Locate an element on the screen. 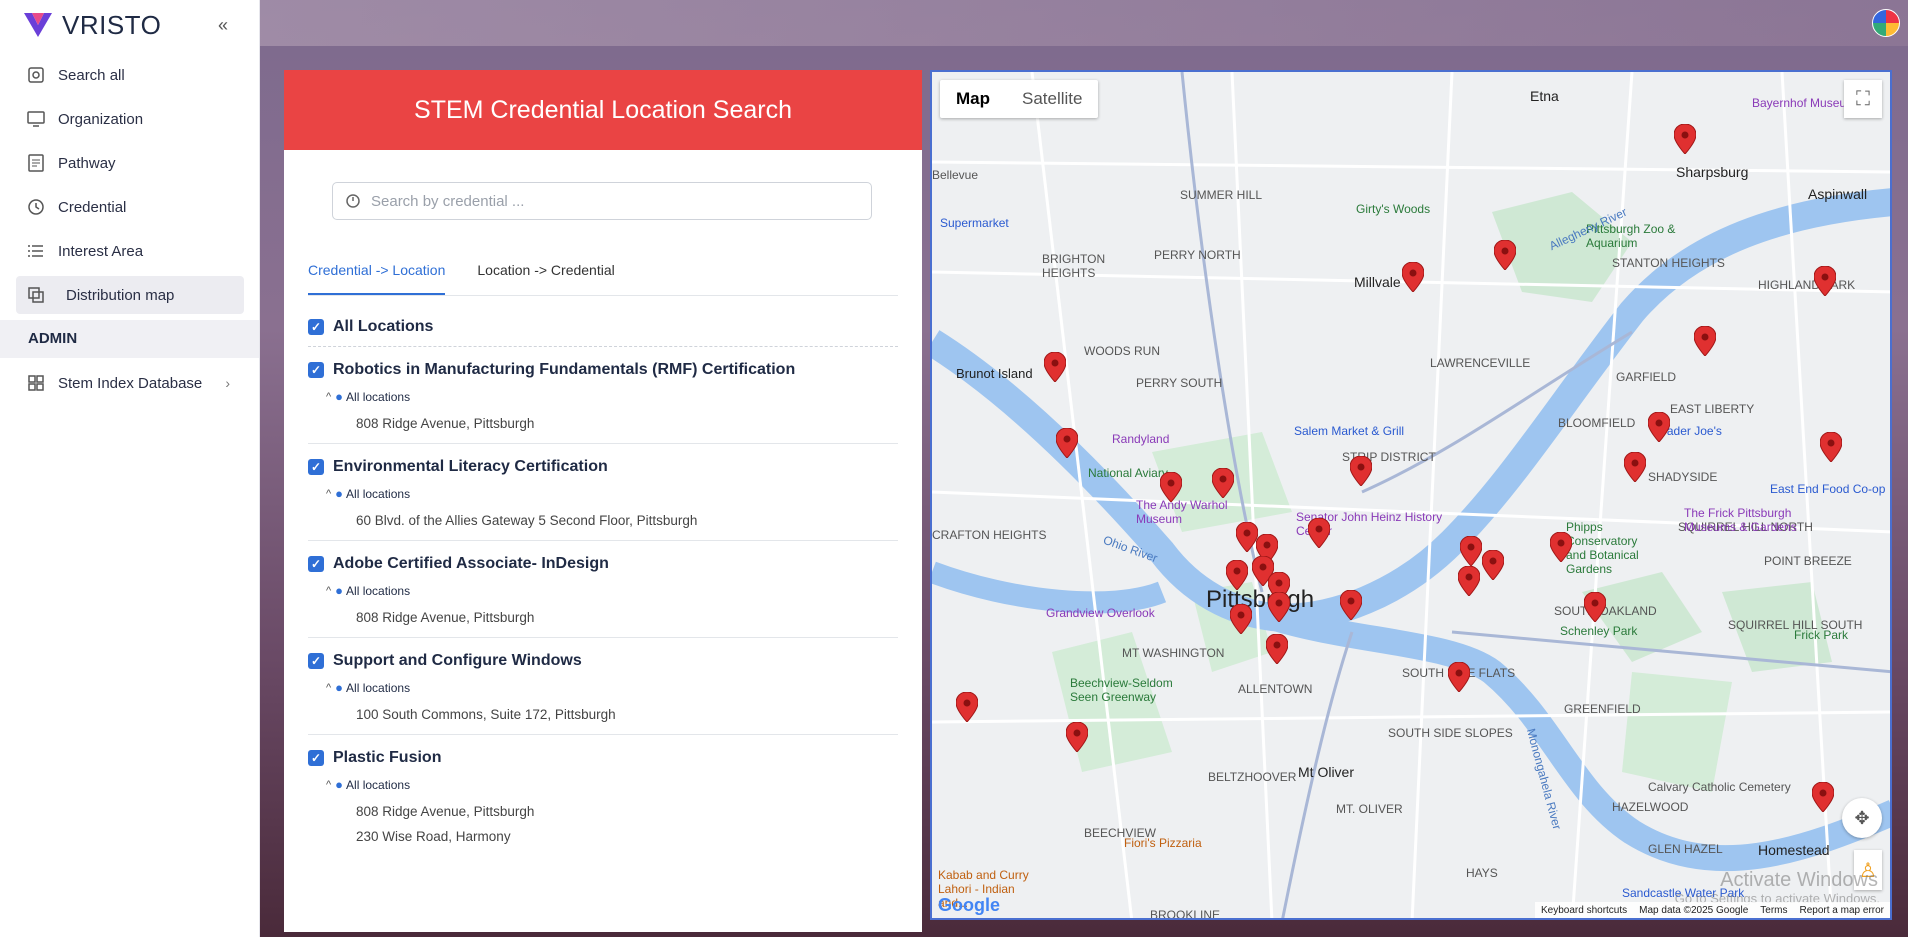  sidebar-item-label: Pathway is located at coordinates (87, 163).